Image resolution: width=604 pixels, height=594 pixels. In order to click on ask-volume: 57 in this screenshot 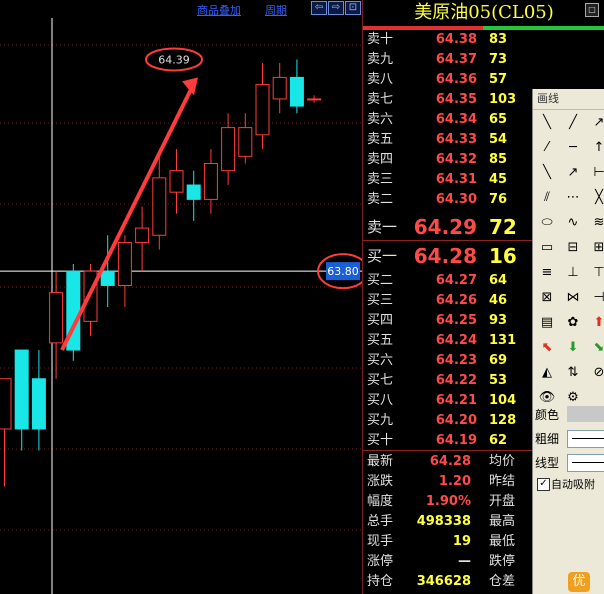, I will do `click(498, 79)`.